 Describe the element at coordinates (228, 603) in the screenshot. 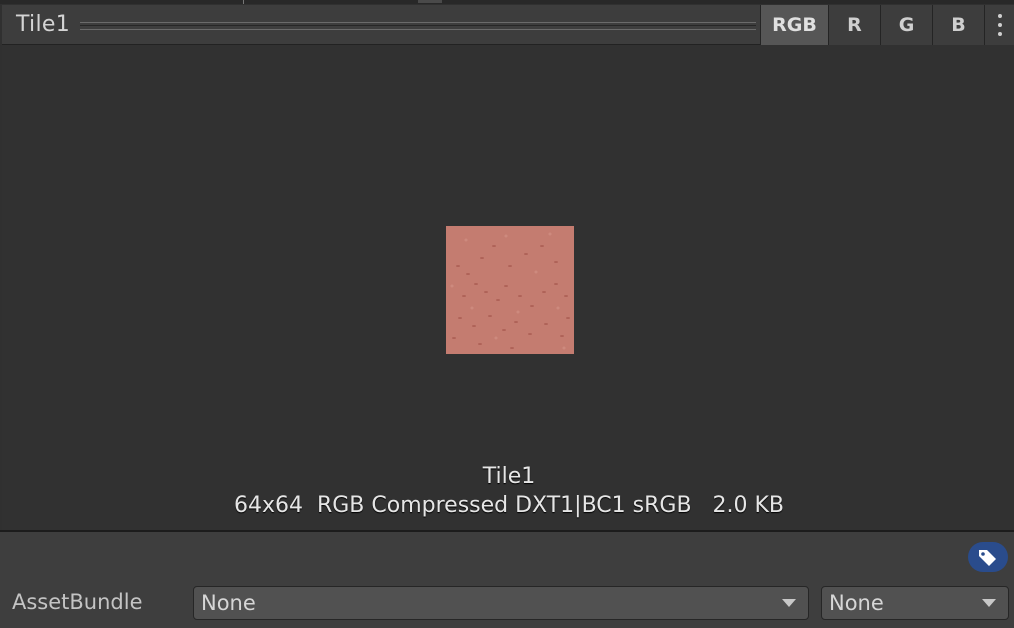

I see `asset-bundle-value: None` at that location.